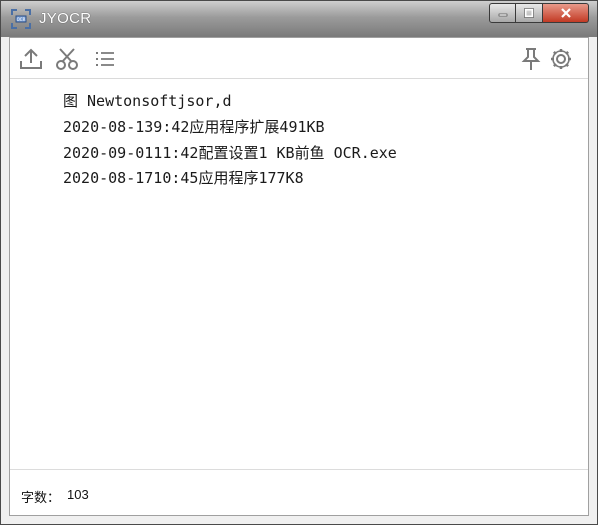 This screenshot has height=527, width=600. I want to click on title-bar: OCR JYOCR, so click(299, 19).